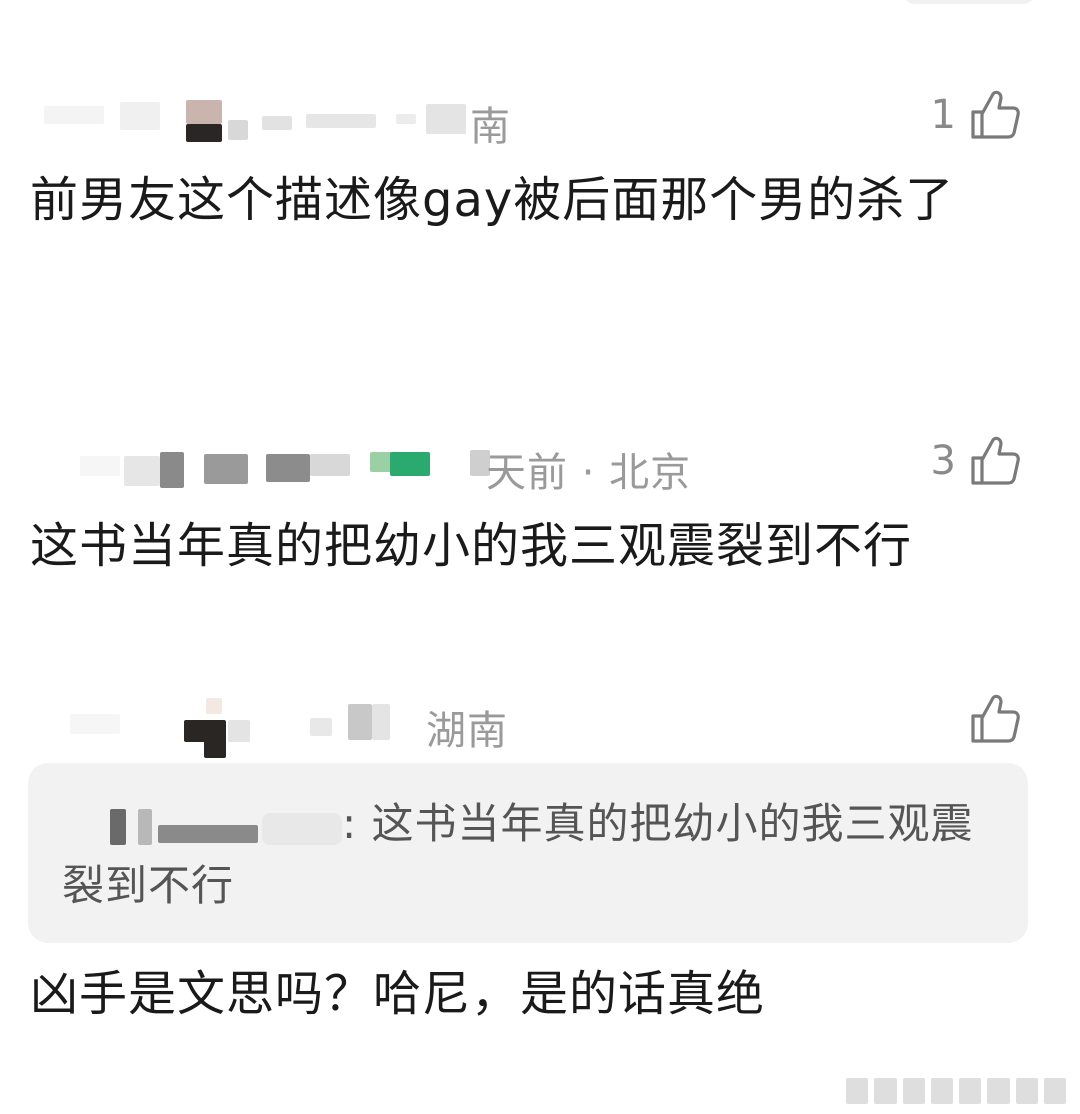 This screenshot has width=1080, height=1114. I want to click on like-count: 1, so click(943, 115).